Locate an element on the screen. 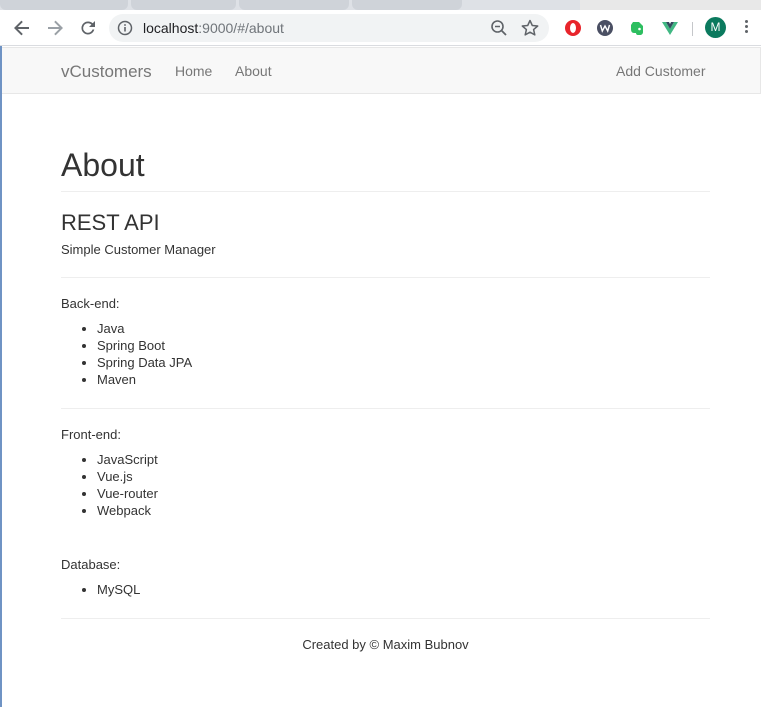 Image resolution: width=761 pixels, height=707 pixels. list-item: Spring Data JPA is located at coordinates (144, 362).